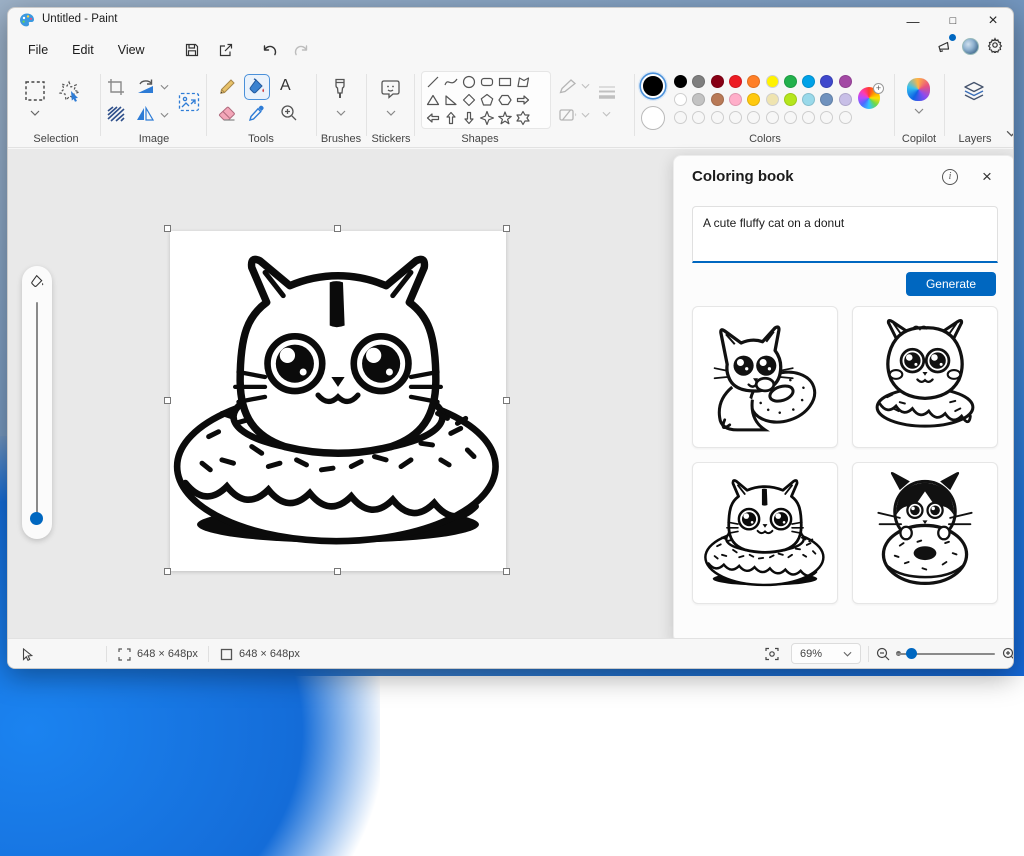  What do you see at coordinates (227, 87) in the screenshot?
I see `pencil-tool-icon` at bounding box center [227, 87].